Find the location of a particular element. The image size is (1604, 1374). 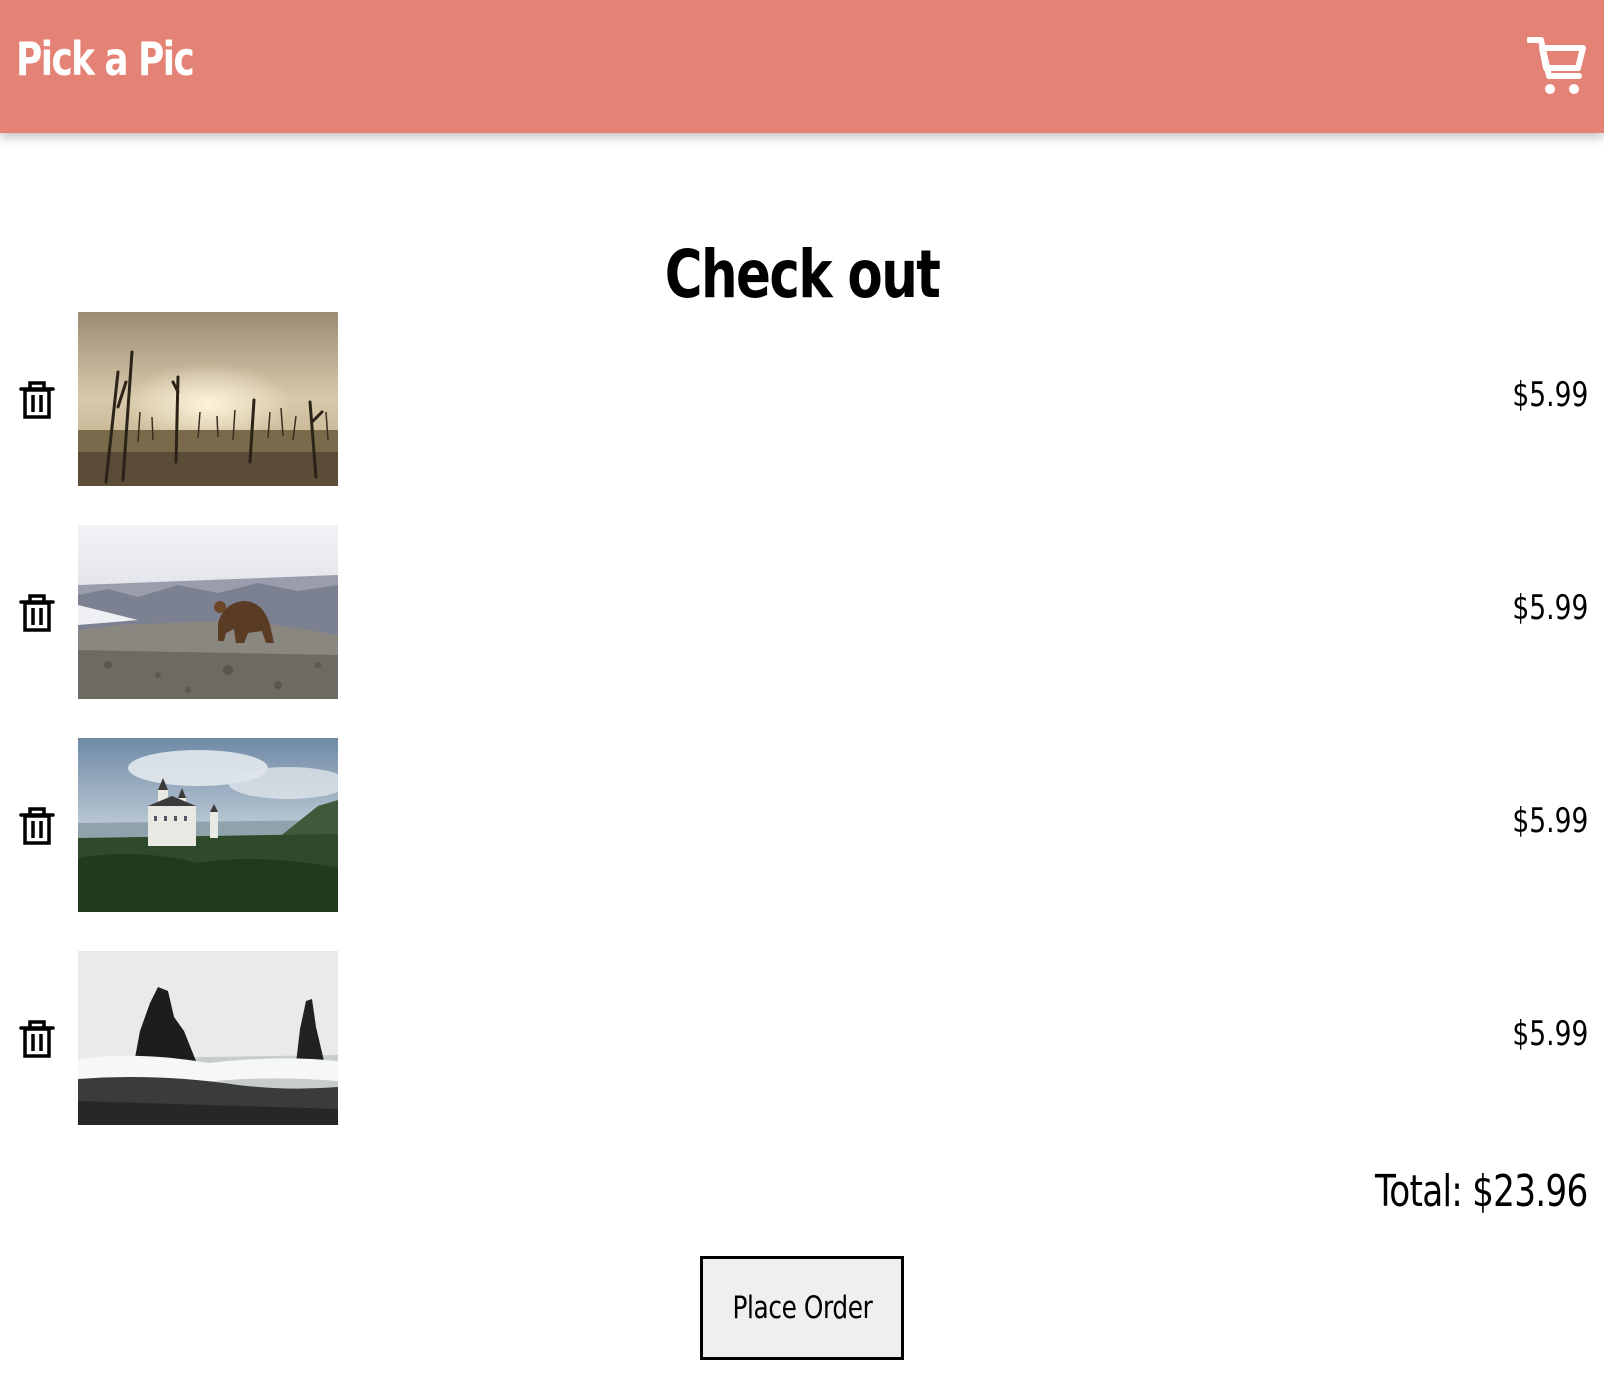

brand-logo: Pick a Pic is located at coordinates (105, 59).